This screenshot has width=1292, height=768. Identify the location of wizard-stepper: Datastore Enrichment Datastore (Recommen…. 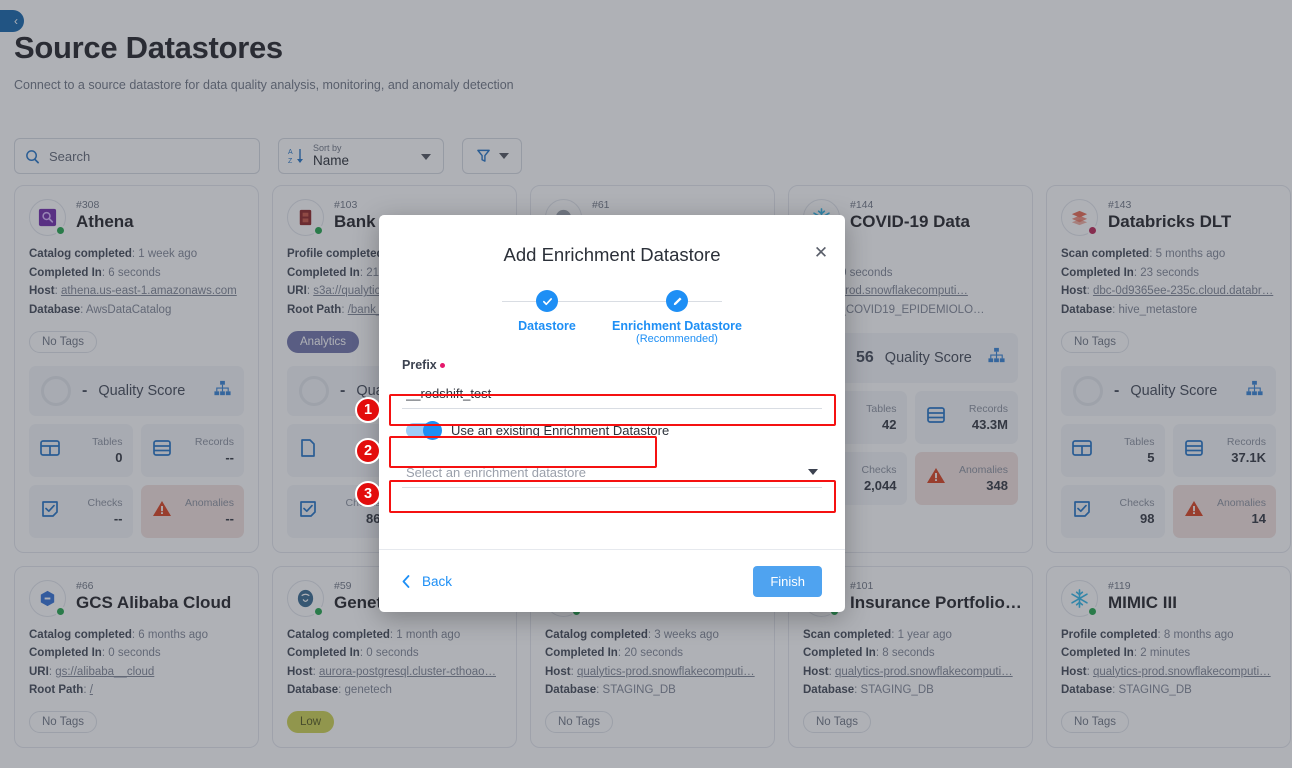
(612, 321).